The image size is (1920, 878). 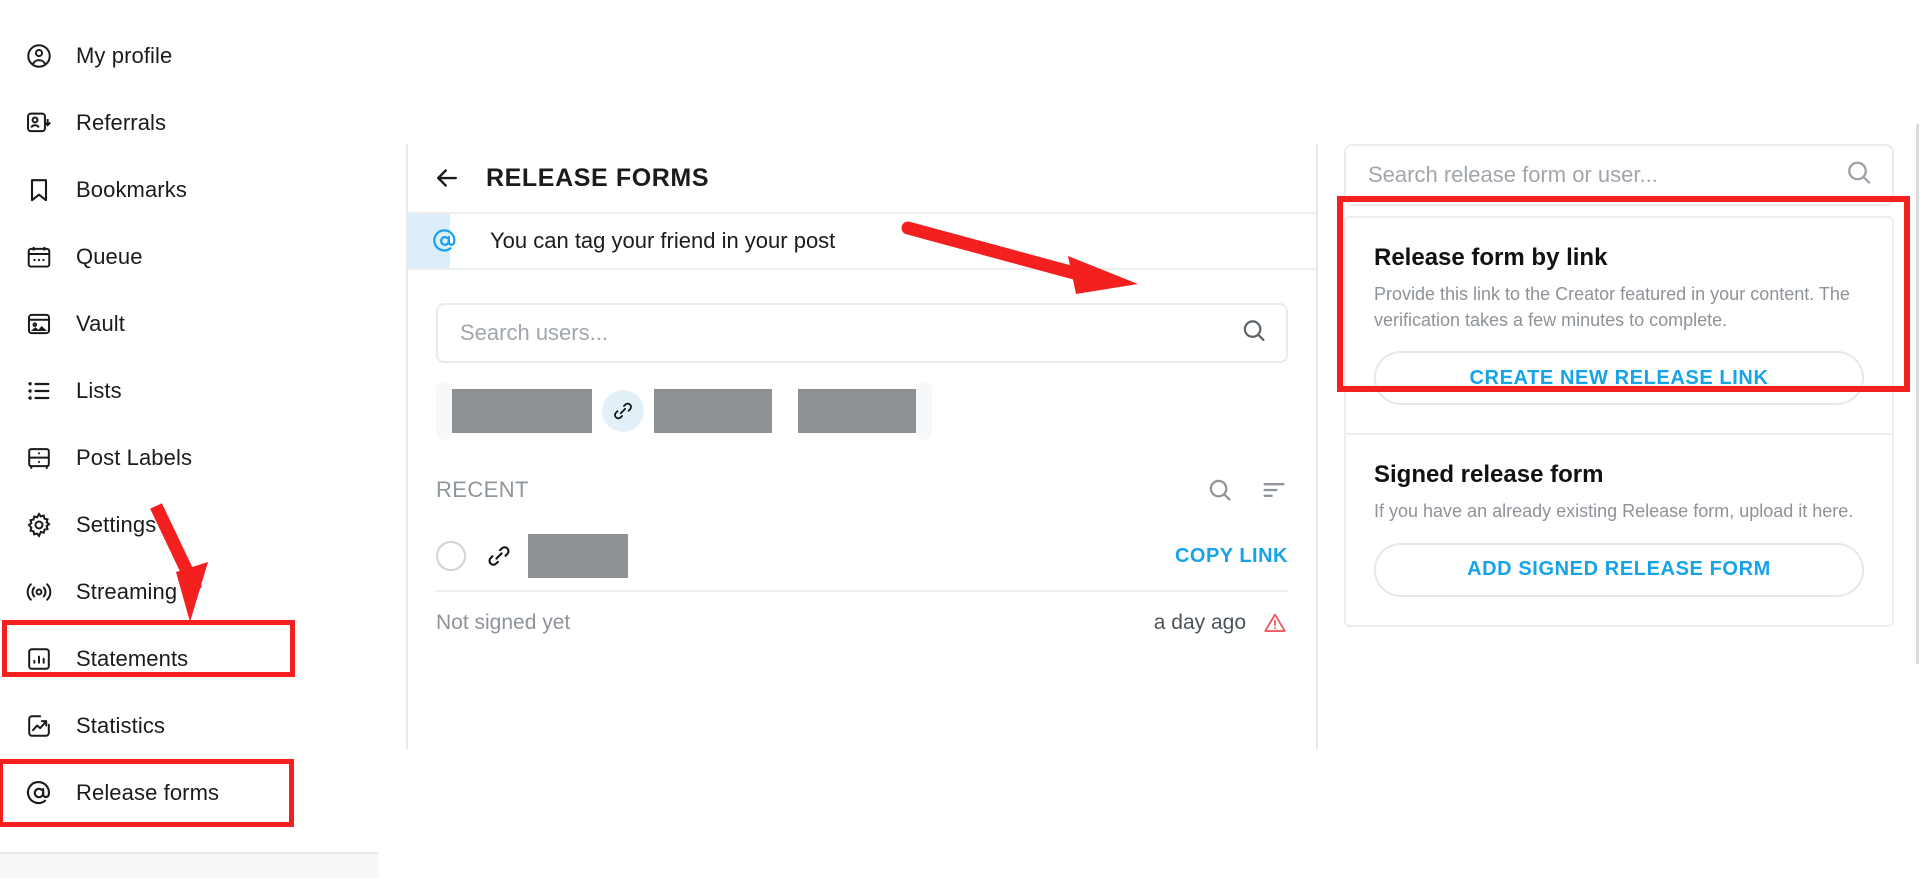 I want to click on sidebar-item-streaming: Streaming, so click(x=189, y=591).